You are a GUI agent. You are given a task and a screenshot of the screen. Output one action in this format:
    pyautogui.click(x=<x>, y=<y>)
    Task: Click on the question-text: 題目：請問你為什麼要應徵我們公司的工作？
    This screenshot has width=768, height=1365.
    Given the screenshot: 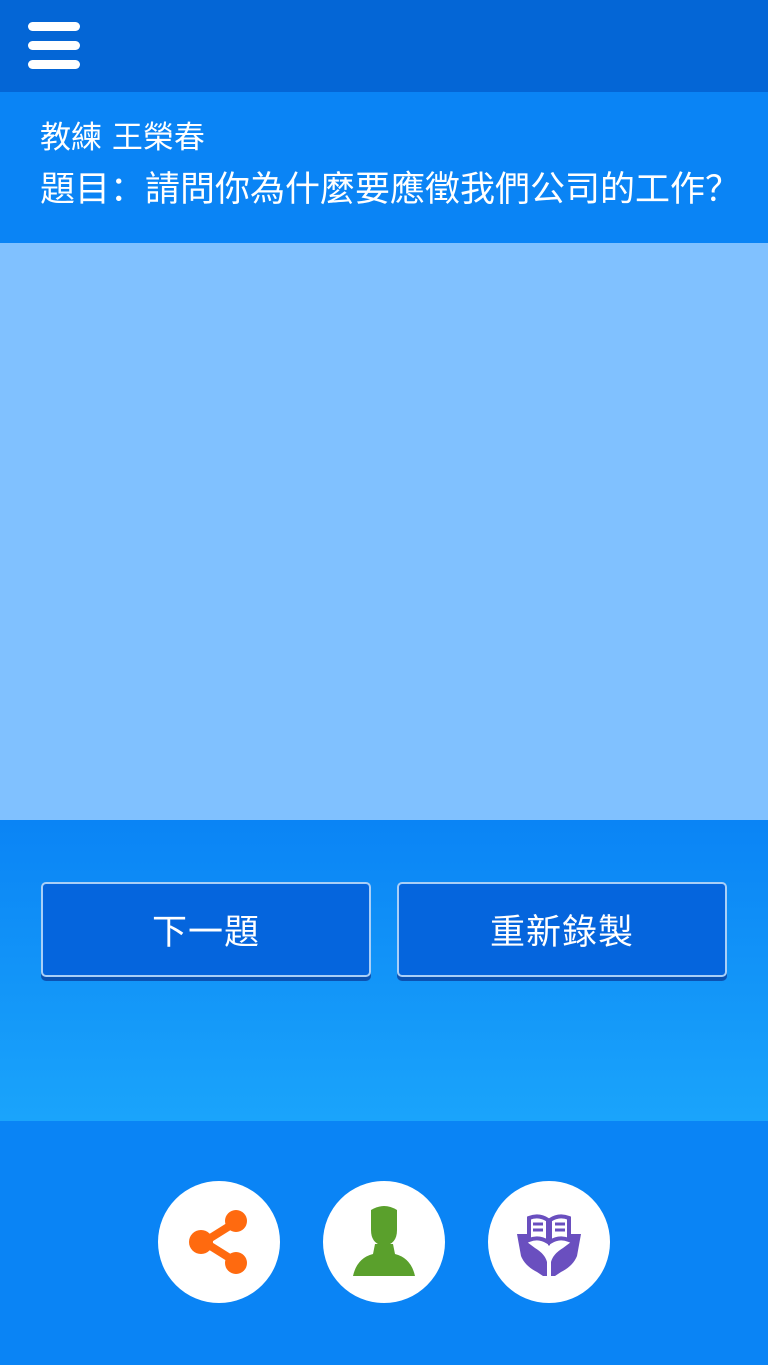 What is the action you would take?
    pyautogui.click(x=390, y=190)
    